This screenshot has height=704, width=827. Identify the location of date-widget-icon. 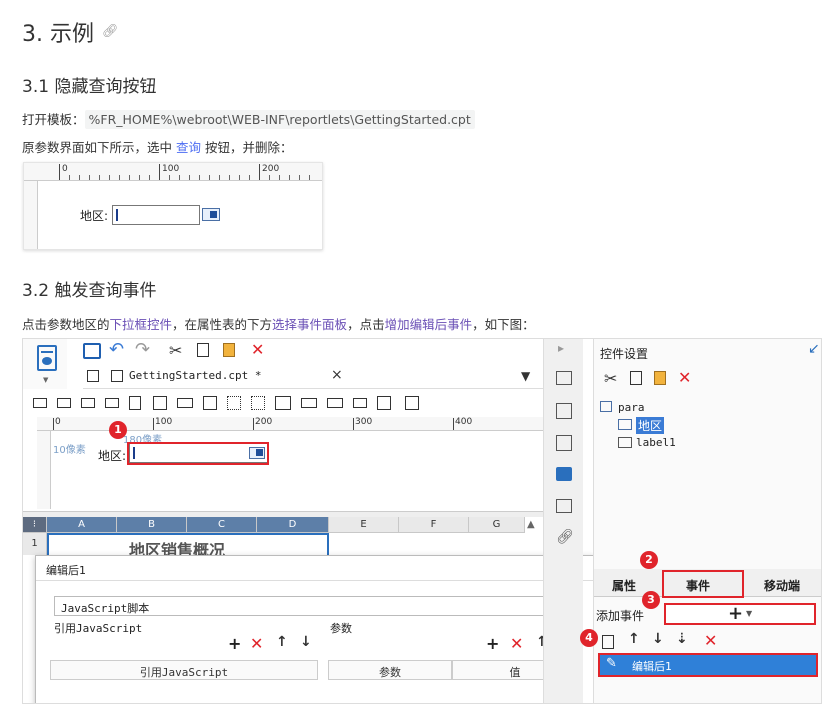
(160, 403).